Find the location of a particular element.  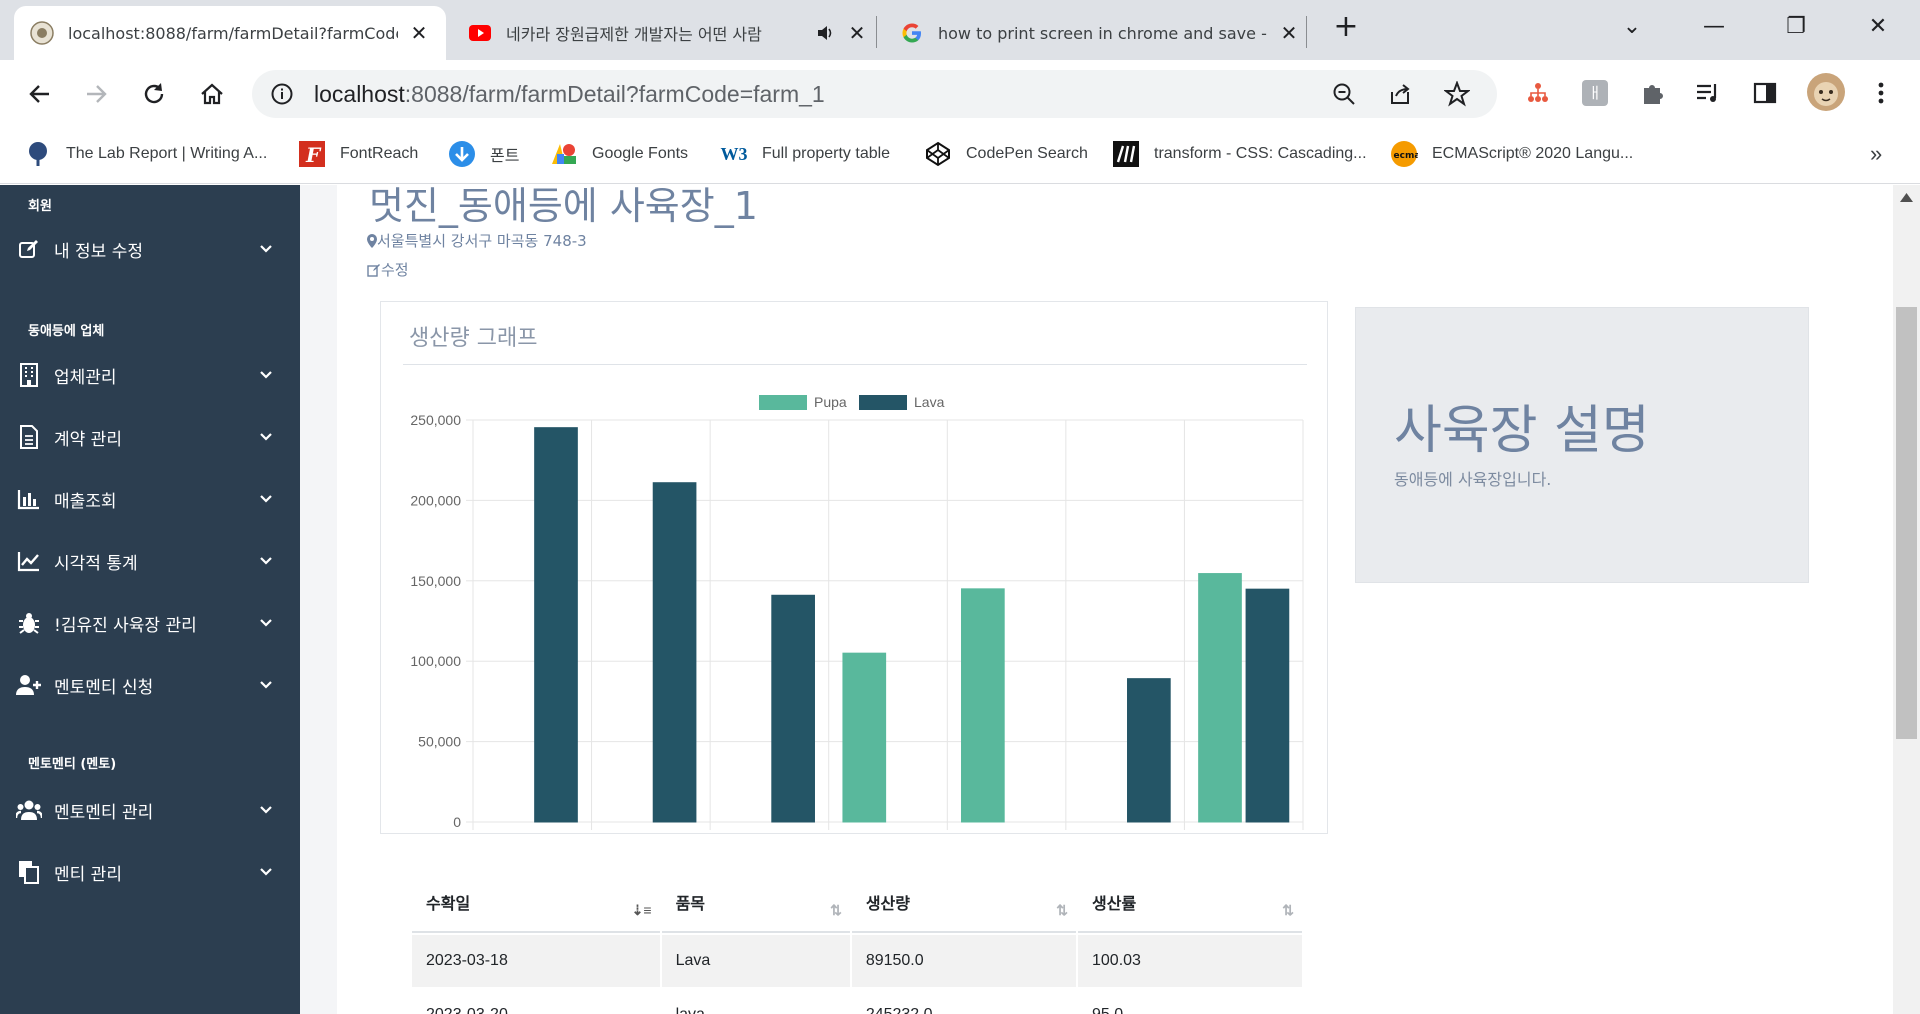

zoom-icon is located at coordinates (1344, 94).